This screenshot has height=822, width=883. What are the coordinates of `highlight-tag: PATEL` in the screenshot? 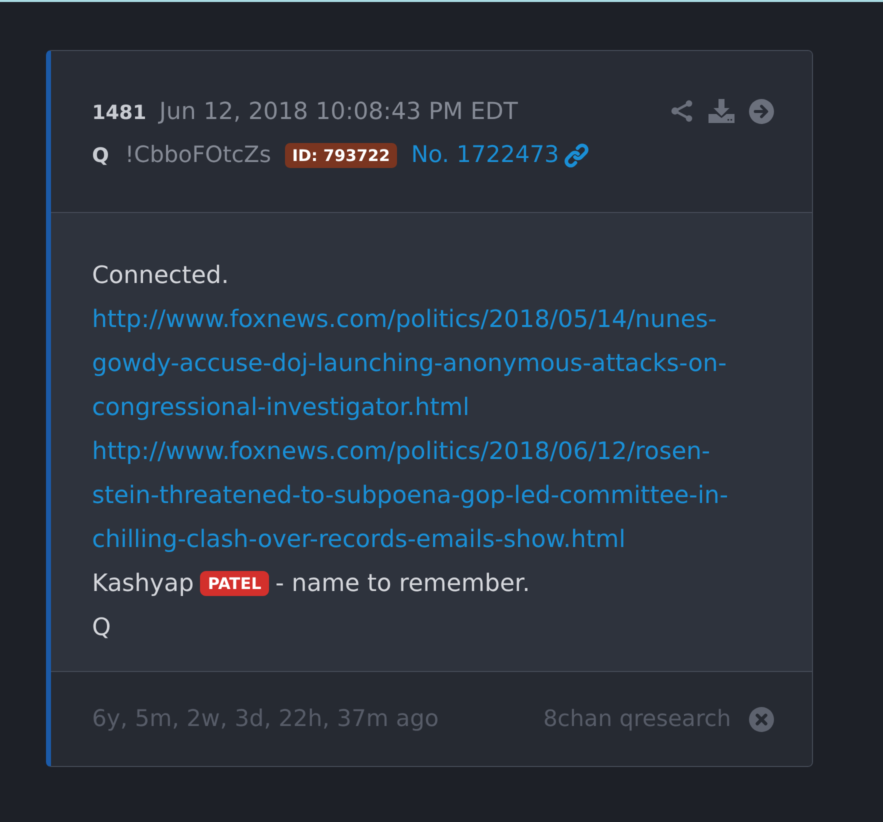 It's located at (235, 583).